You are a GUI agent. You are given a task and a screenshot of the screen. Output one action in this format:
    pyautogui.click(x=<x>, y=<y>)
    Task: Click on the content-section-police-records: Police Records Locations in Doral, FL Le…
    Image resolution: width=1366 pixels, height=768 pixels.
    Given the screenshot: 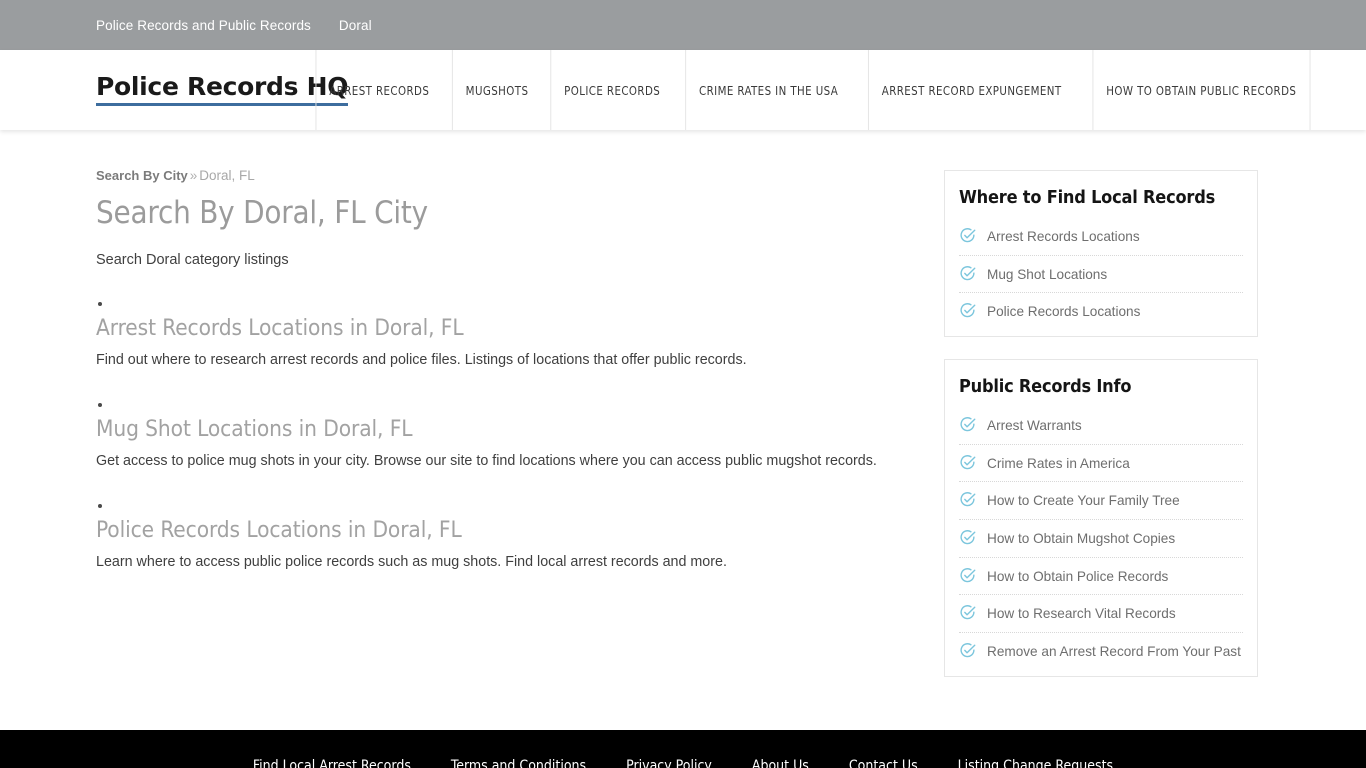 What is the action you would take?
    pyautogui.click(x=496, y=538)
    